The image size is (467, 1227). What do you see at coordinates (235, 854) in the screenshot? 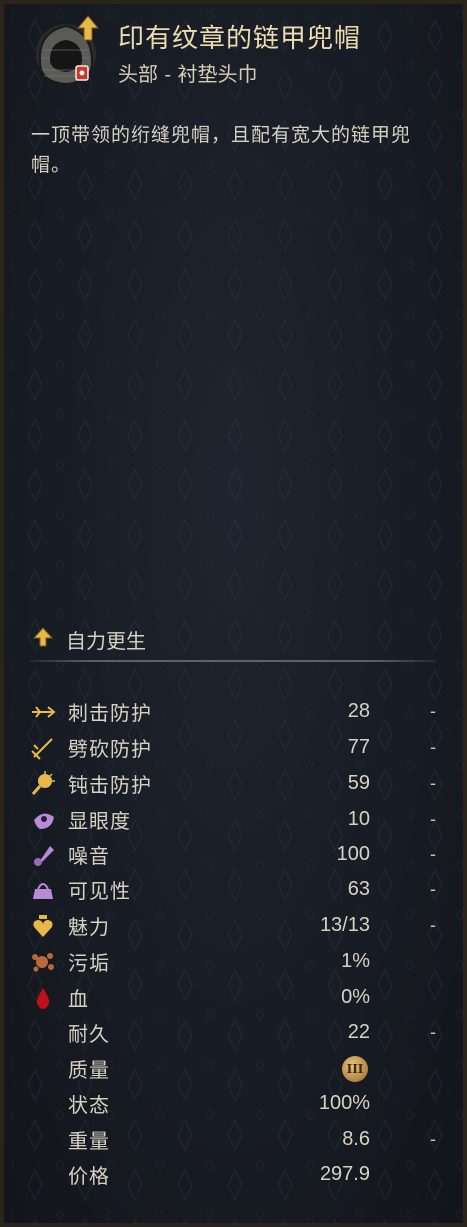
I see `stat-row-noise: 噪音 100 -` at bounding box center [235, 854].